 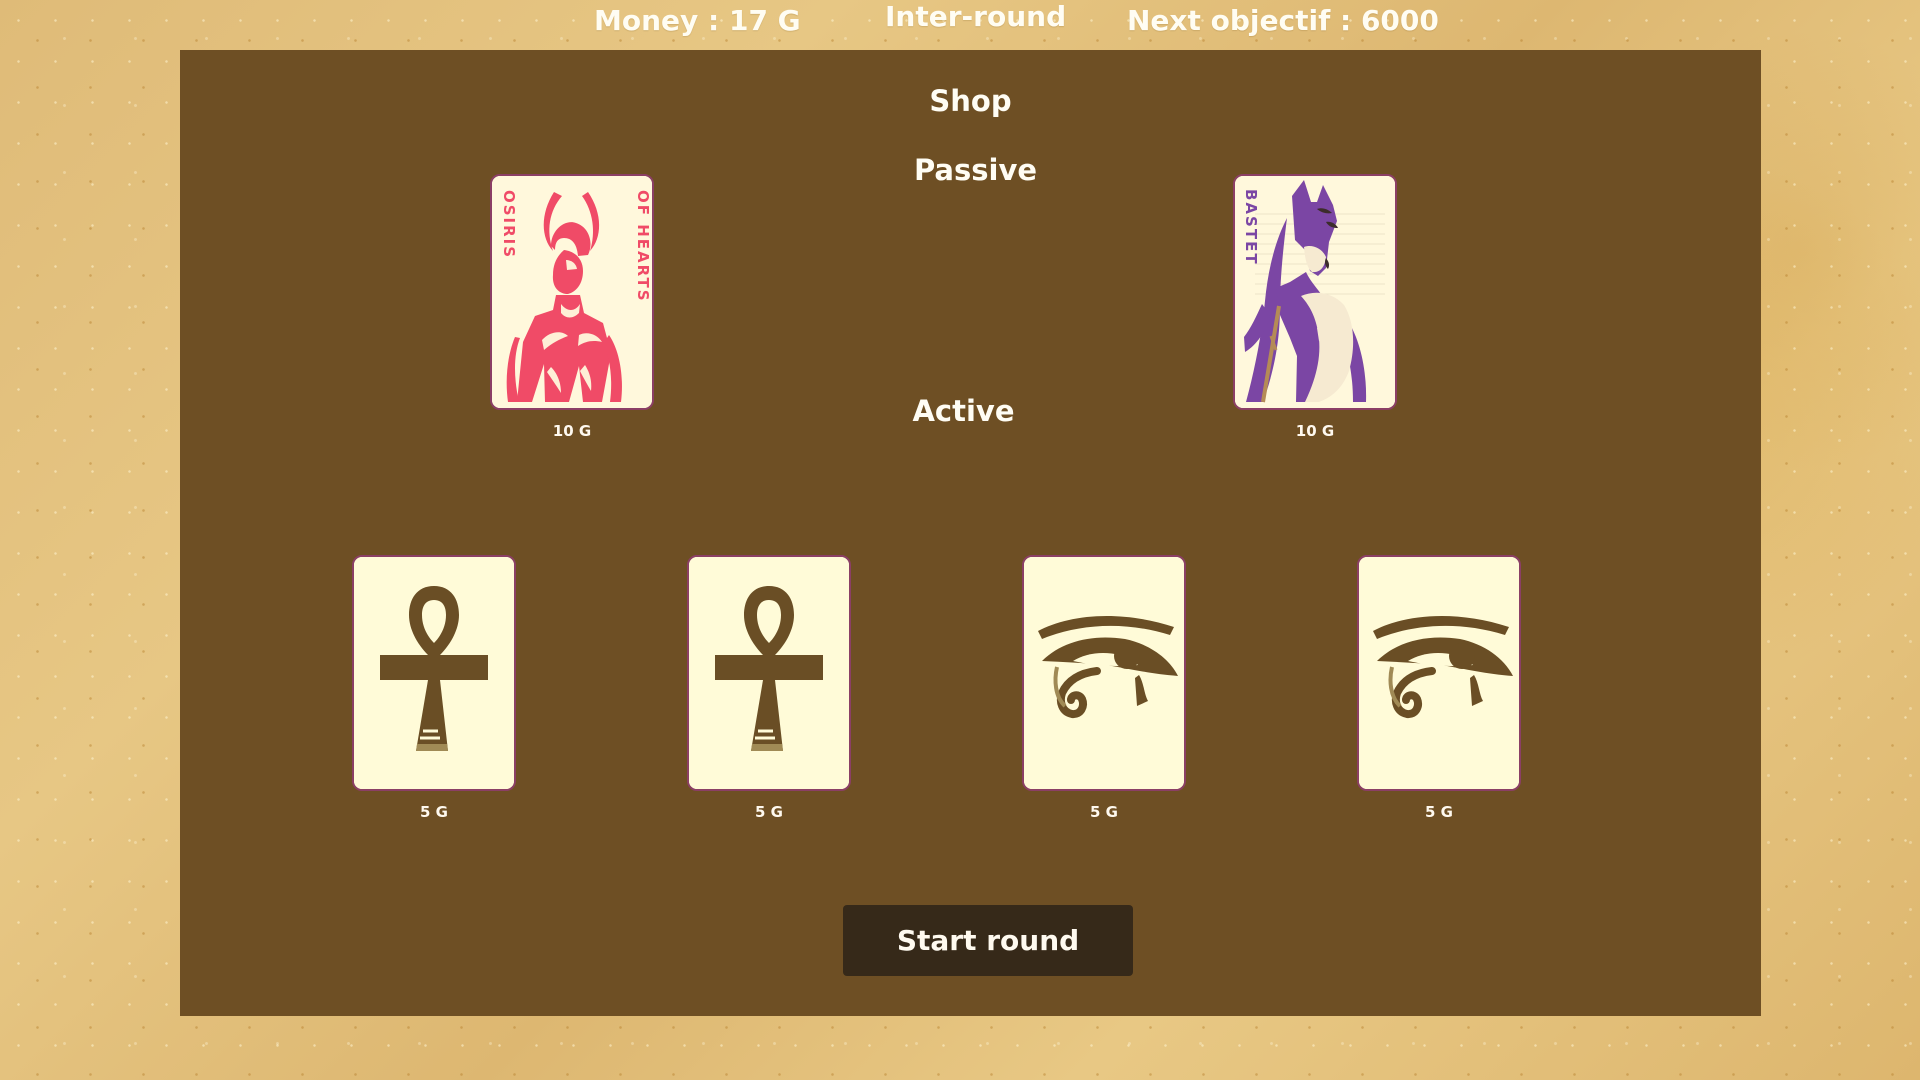 I want to click on osiris-card: OSIRIS OF HEARTS, so click(x=572, y=292).